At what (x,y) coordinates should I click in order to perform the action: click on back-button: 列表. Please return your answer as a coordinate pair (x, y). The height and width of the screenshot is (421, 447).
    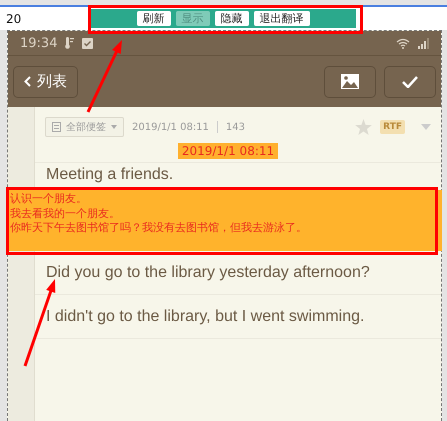
    Looking at the image, I should click on (45, 82).